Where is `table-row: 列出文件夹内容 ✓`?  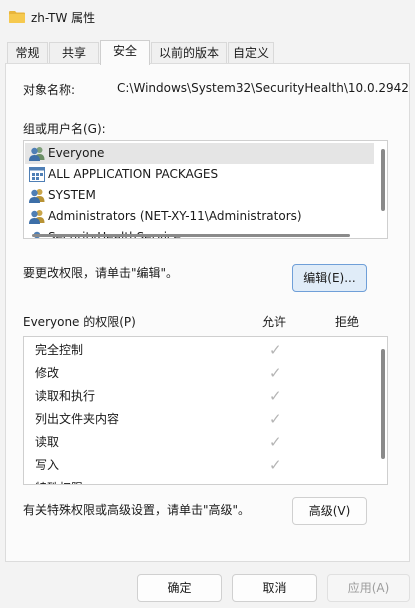 table-row: 列出文件夹内容 ✓ is located at coordinates (195, 419).